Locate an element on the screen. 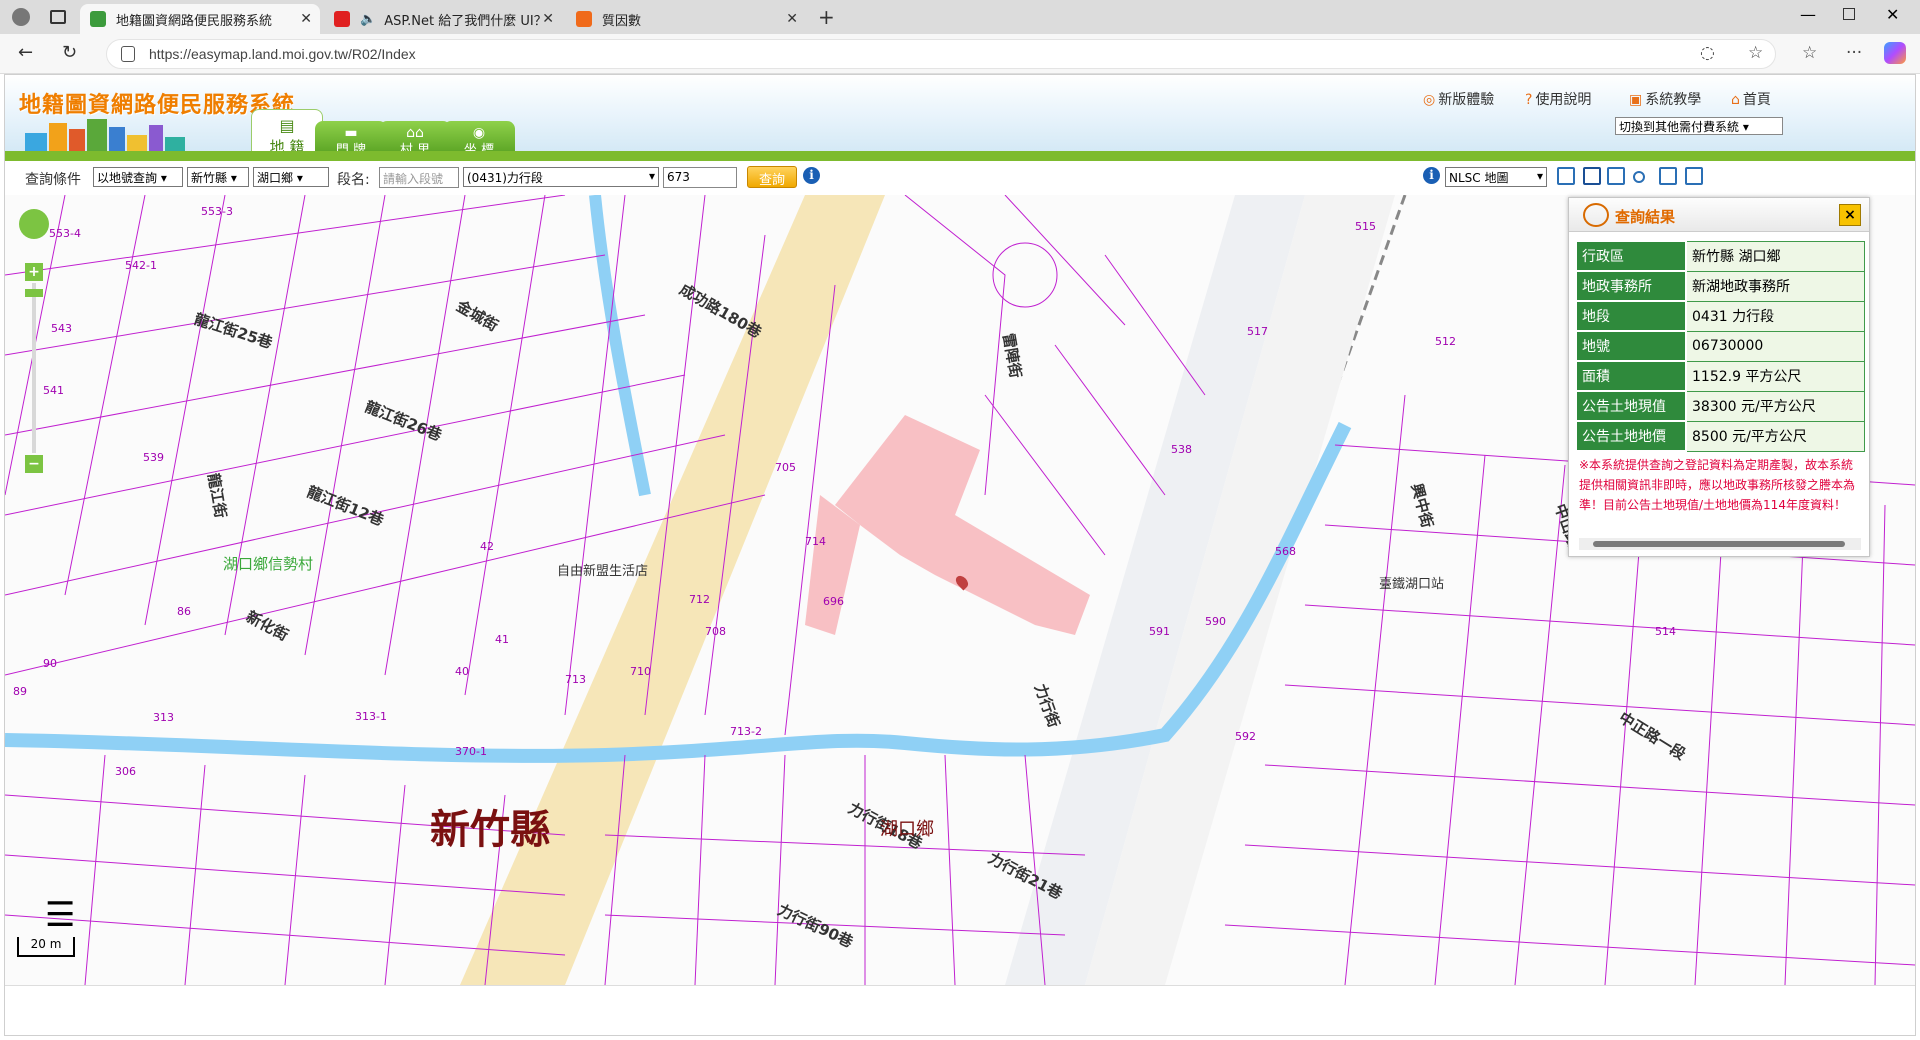 Image resolution: width=1920 pixels, height=1040 pixels. copy-icon is located at coordinates (1694, 176).